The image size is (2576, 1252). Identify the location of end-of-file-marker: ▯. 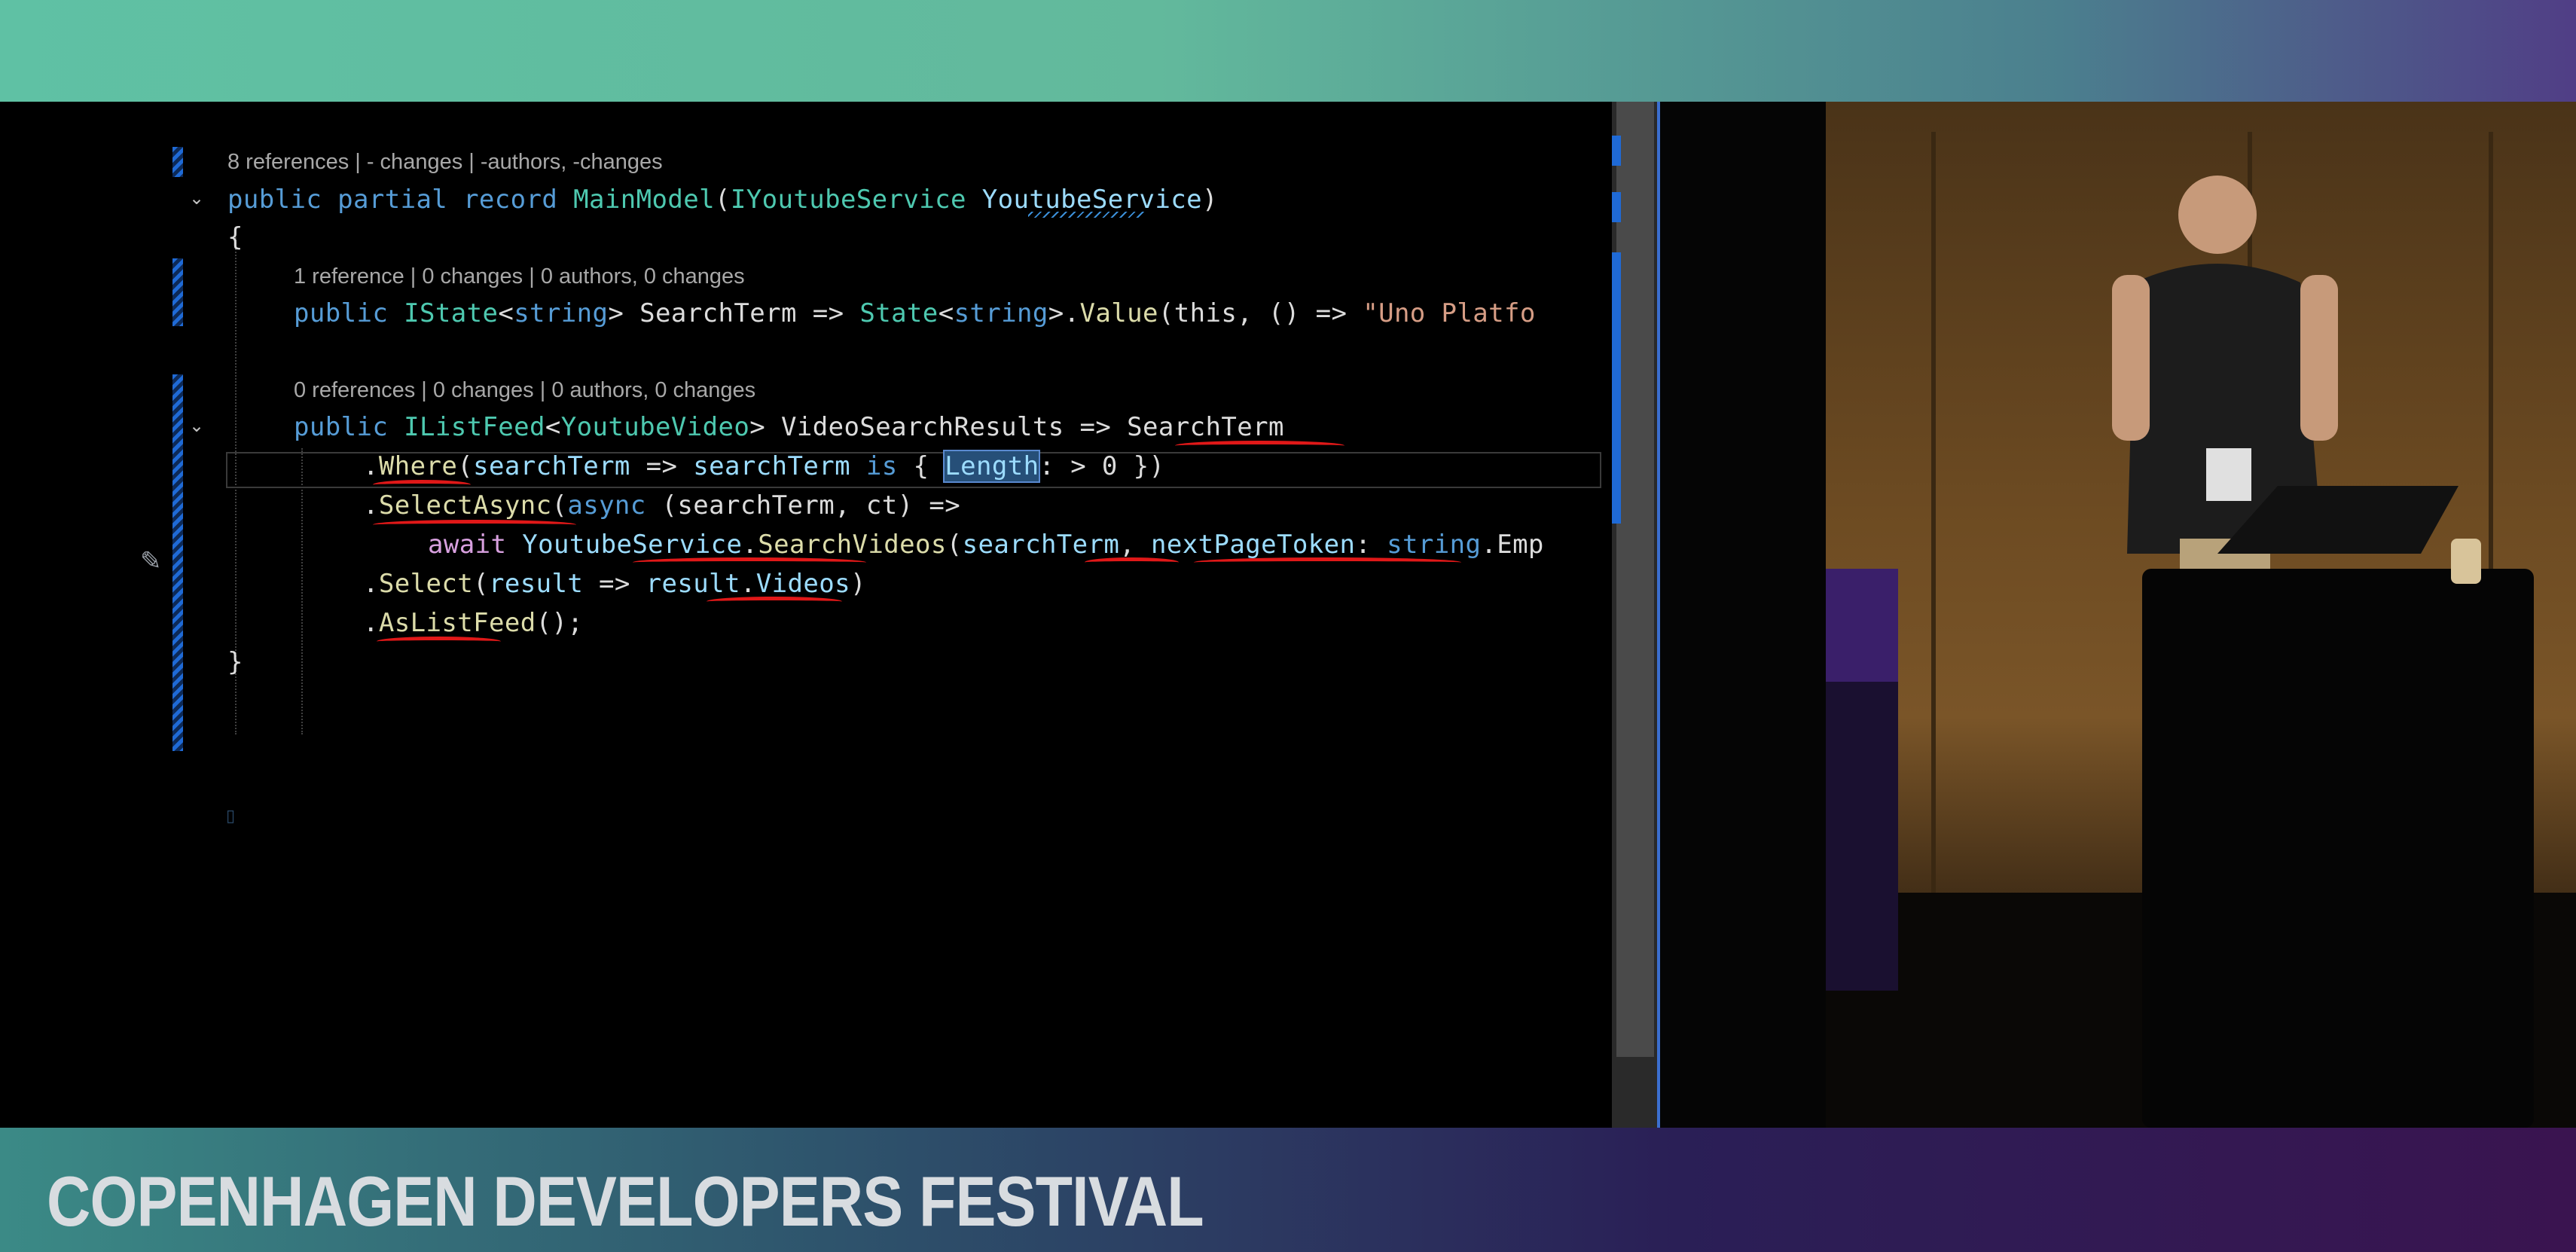
(231, 815).